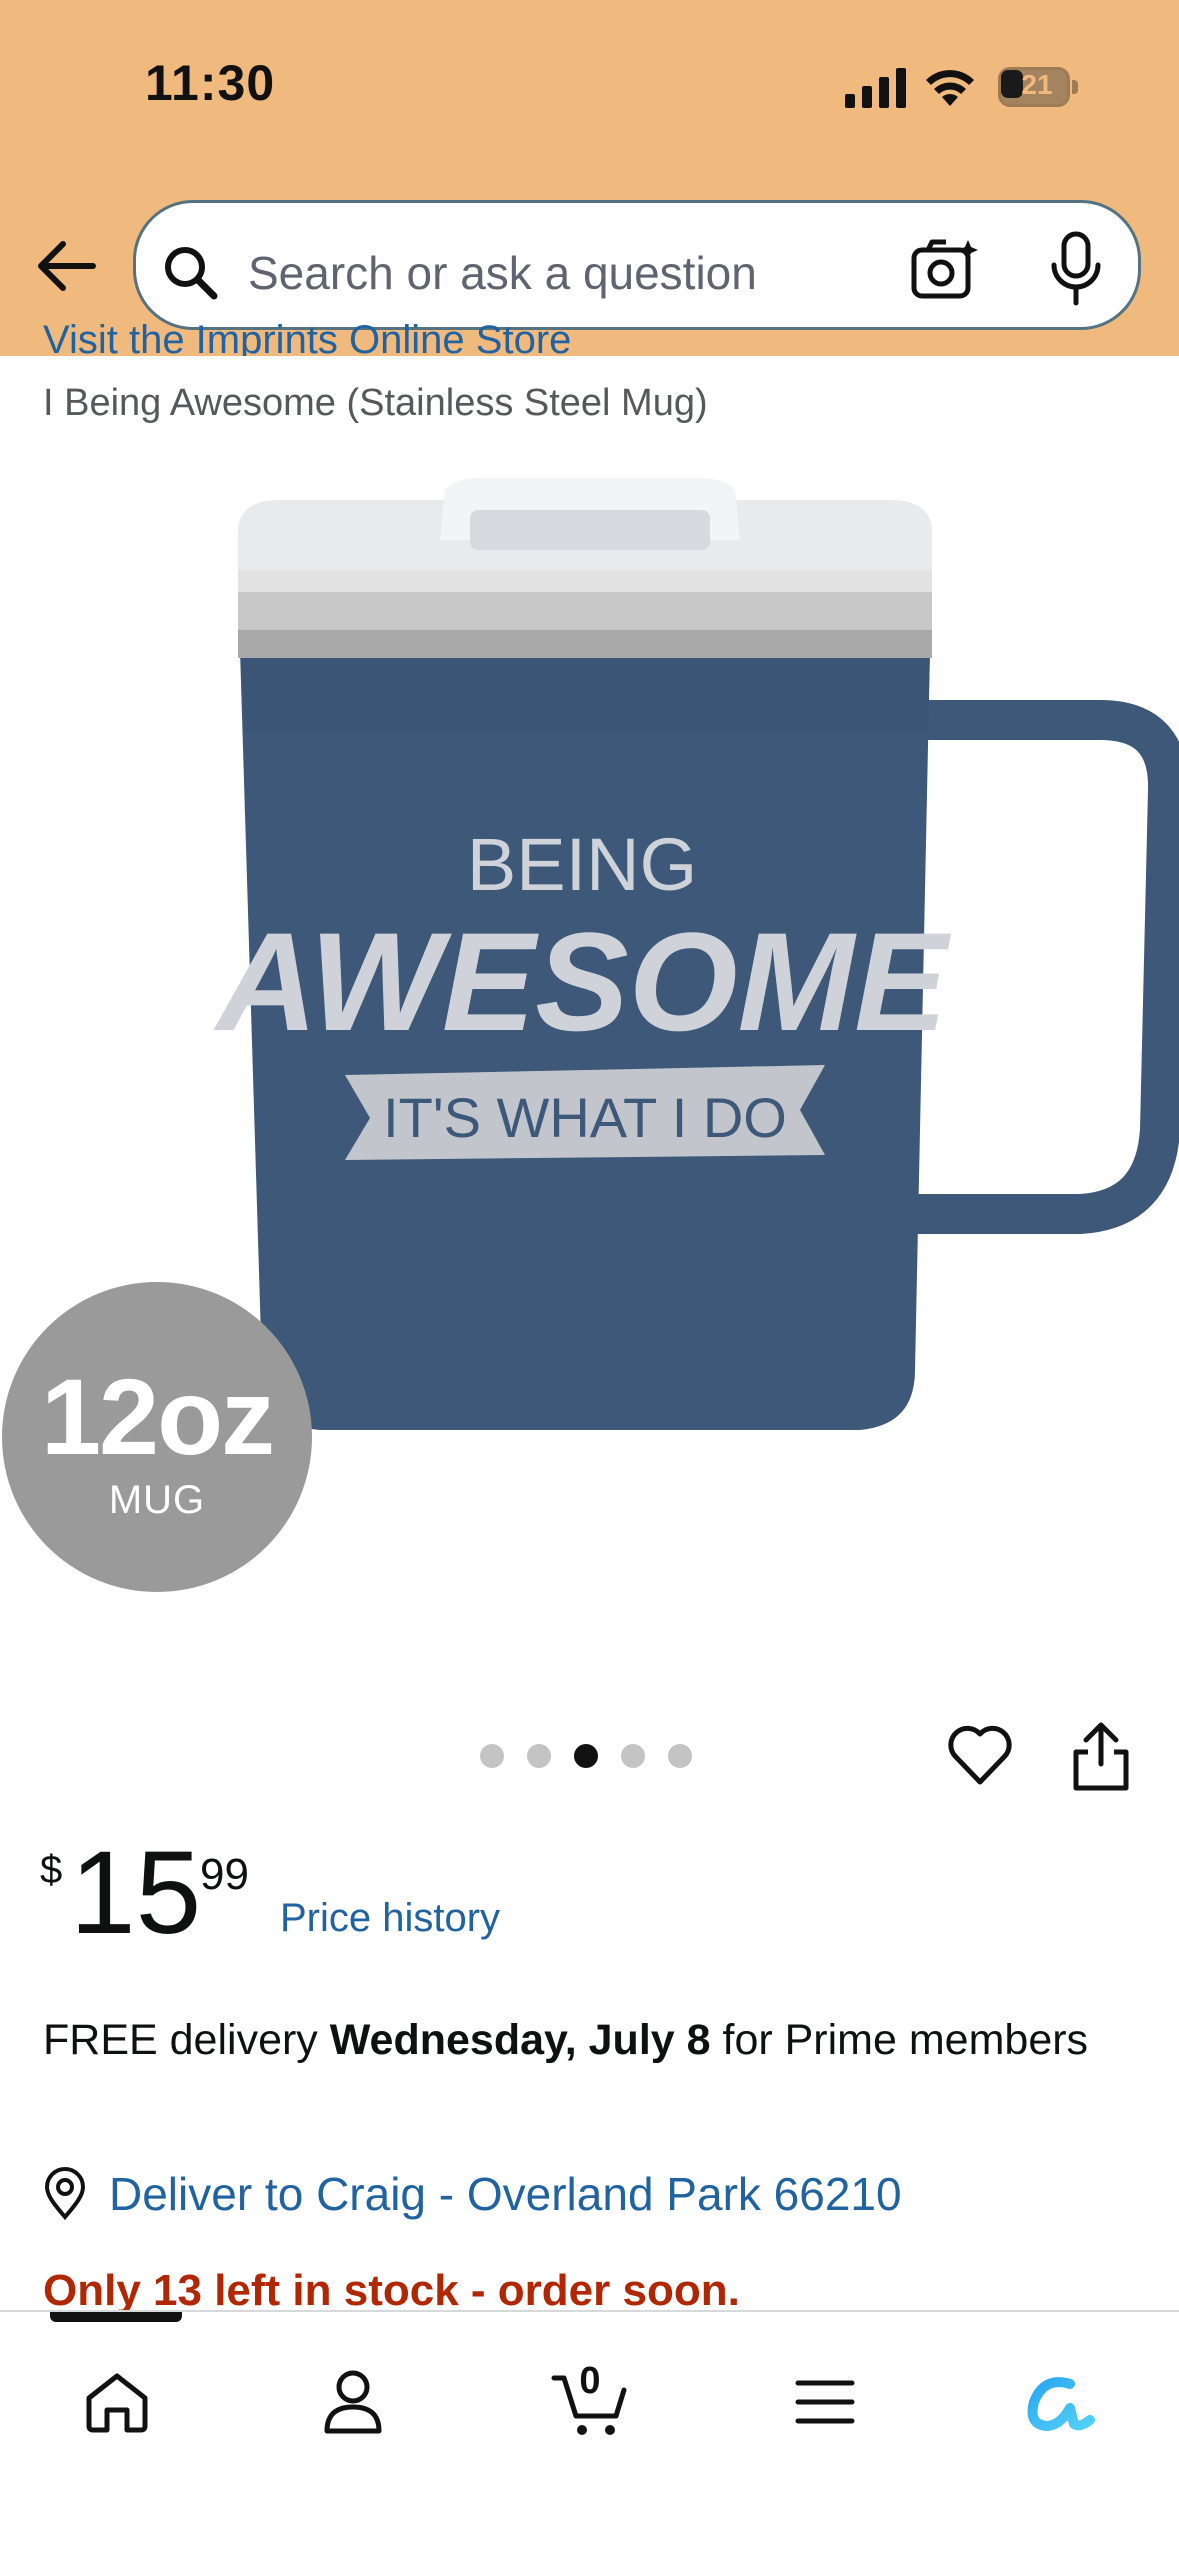 The height and width of the screenshot is (2556, 1179). What do you see at coordinates (582, 981) in the screenshot?
I see `mug-print-line2: AWESOME` at bounding box center [582, 981].